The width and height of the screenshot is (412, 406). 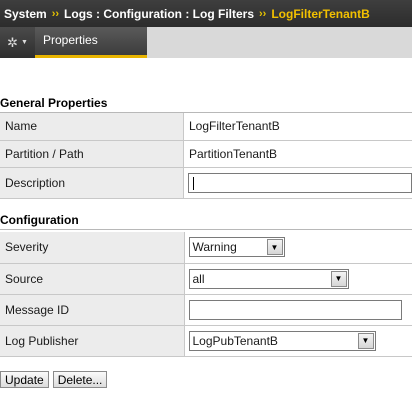 I want to click on table-row: Description, so click(x=206, y=183).